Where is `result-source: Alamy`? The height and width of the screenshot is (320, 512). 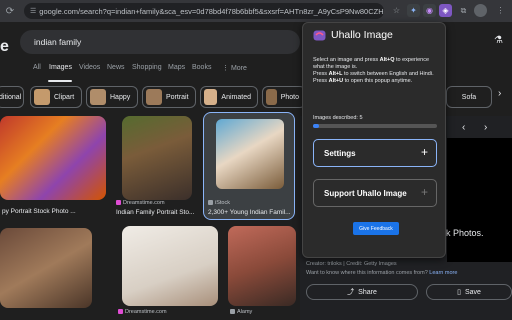 result-source: Alamy is located at coordinates (241, 312).